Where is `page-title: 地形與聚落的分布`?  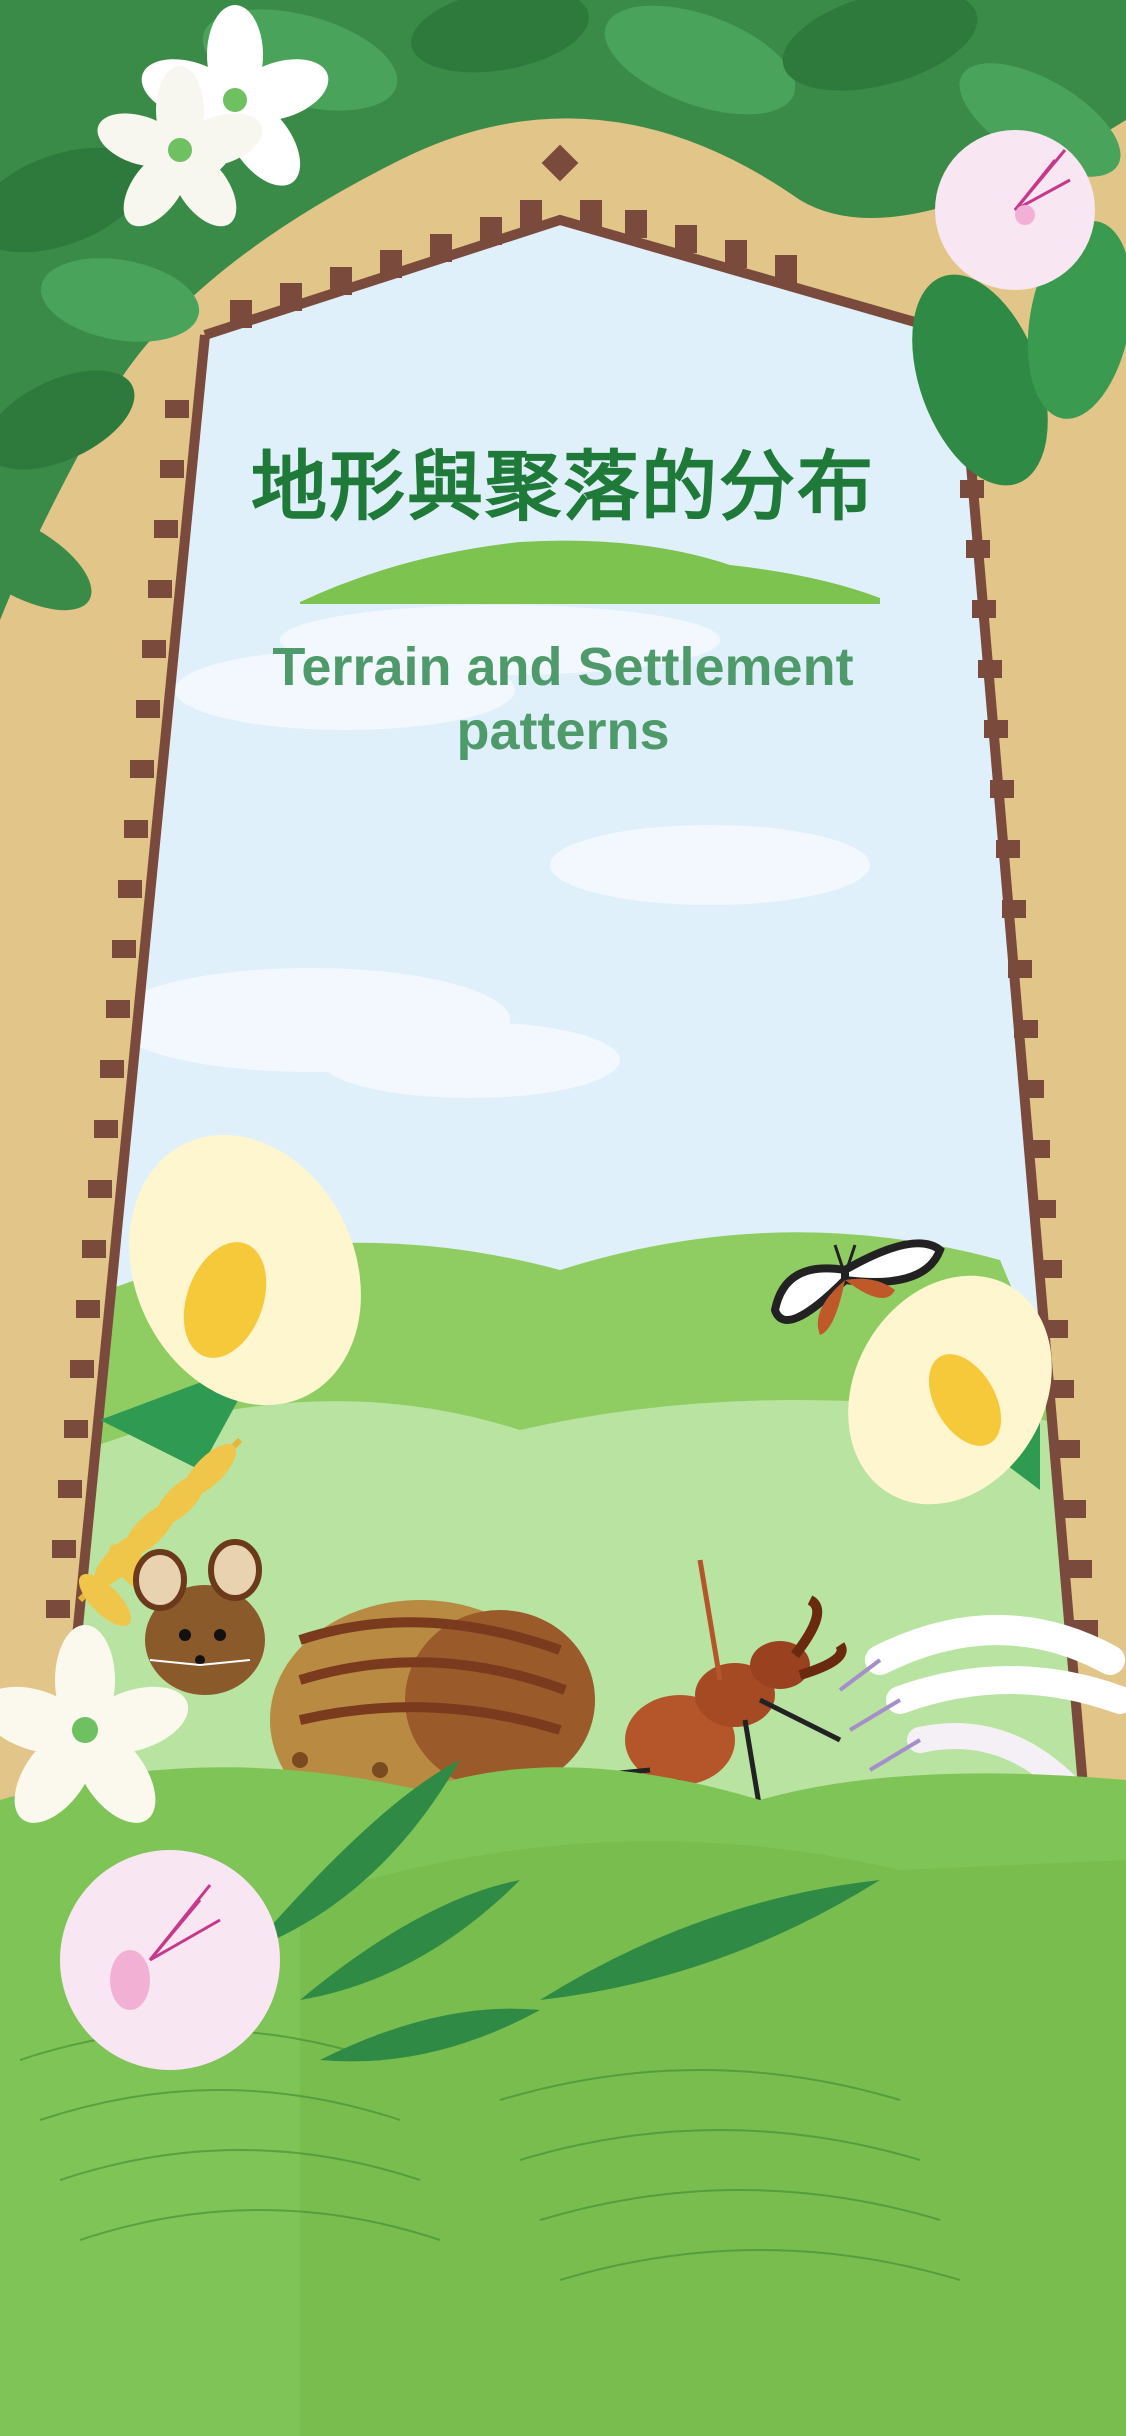 page-title: 地形與聚落的分布 is located at coordinates (563, 486).